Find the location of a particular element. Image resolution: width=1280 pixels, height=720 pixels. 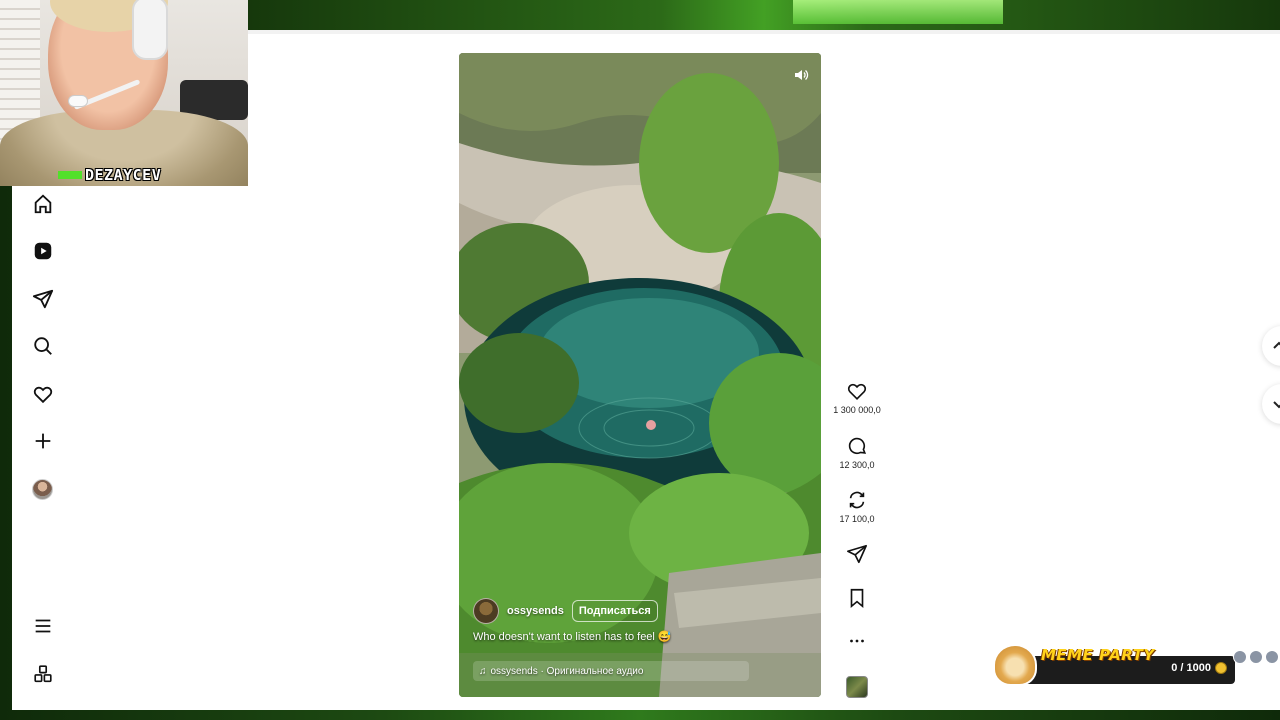

bookmark-icon is located at coordinates (857, 598).